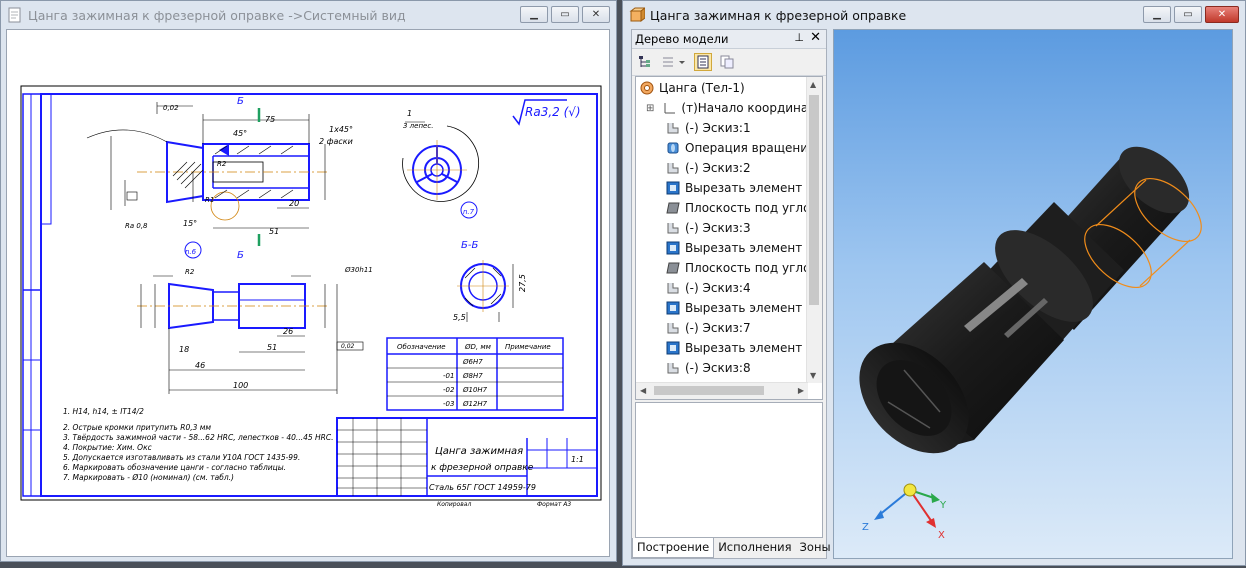 The width and height of the screenshot is (1246, 568). What do you see at coordinates (645, 62) in the screenshot?
I see `tree-structure-icon` at bounding box center [645, 62].